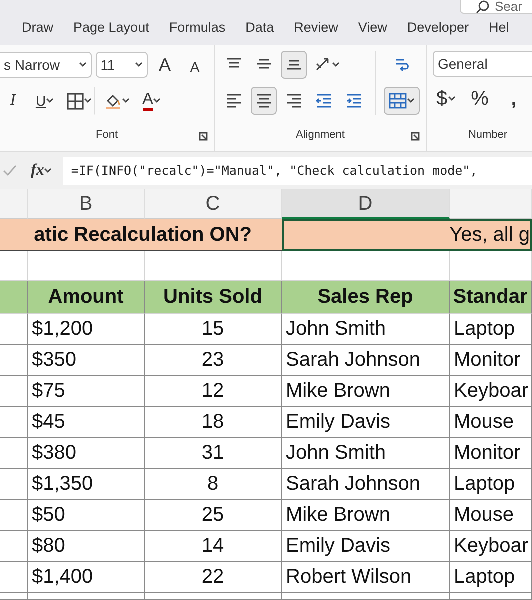 The width and height of the screenshot is (532, 600). Describe the element at coordinates (260, 29) in the screenshot. I see `ribbon-tab: Data` at that location.